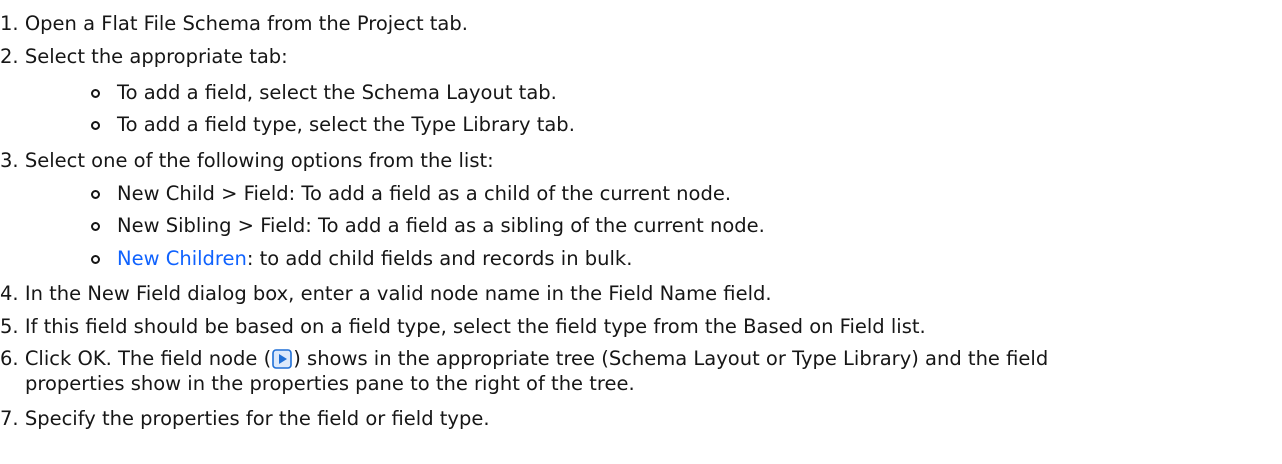  What do you see at coordinates (12, 418) in the screenshot?
I see `step-number: 7.` at bounding box center [12, 418].